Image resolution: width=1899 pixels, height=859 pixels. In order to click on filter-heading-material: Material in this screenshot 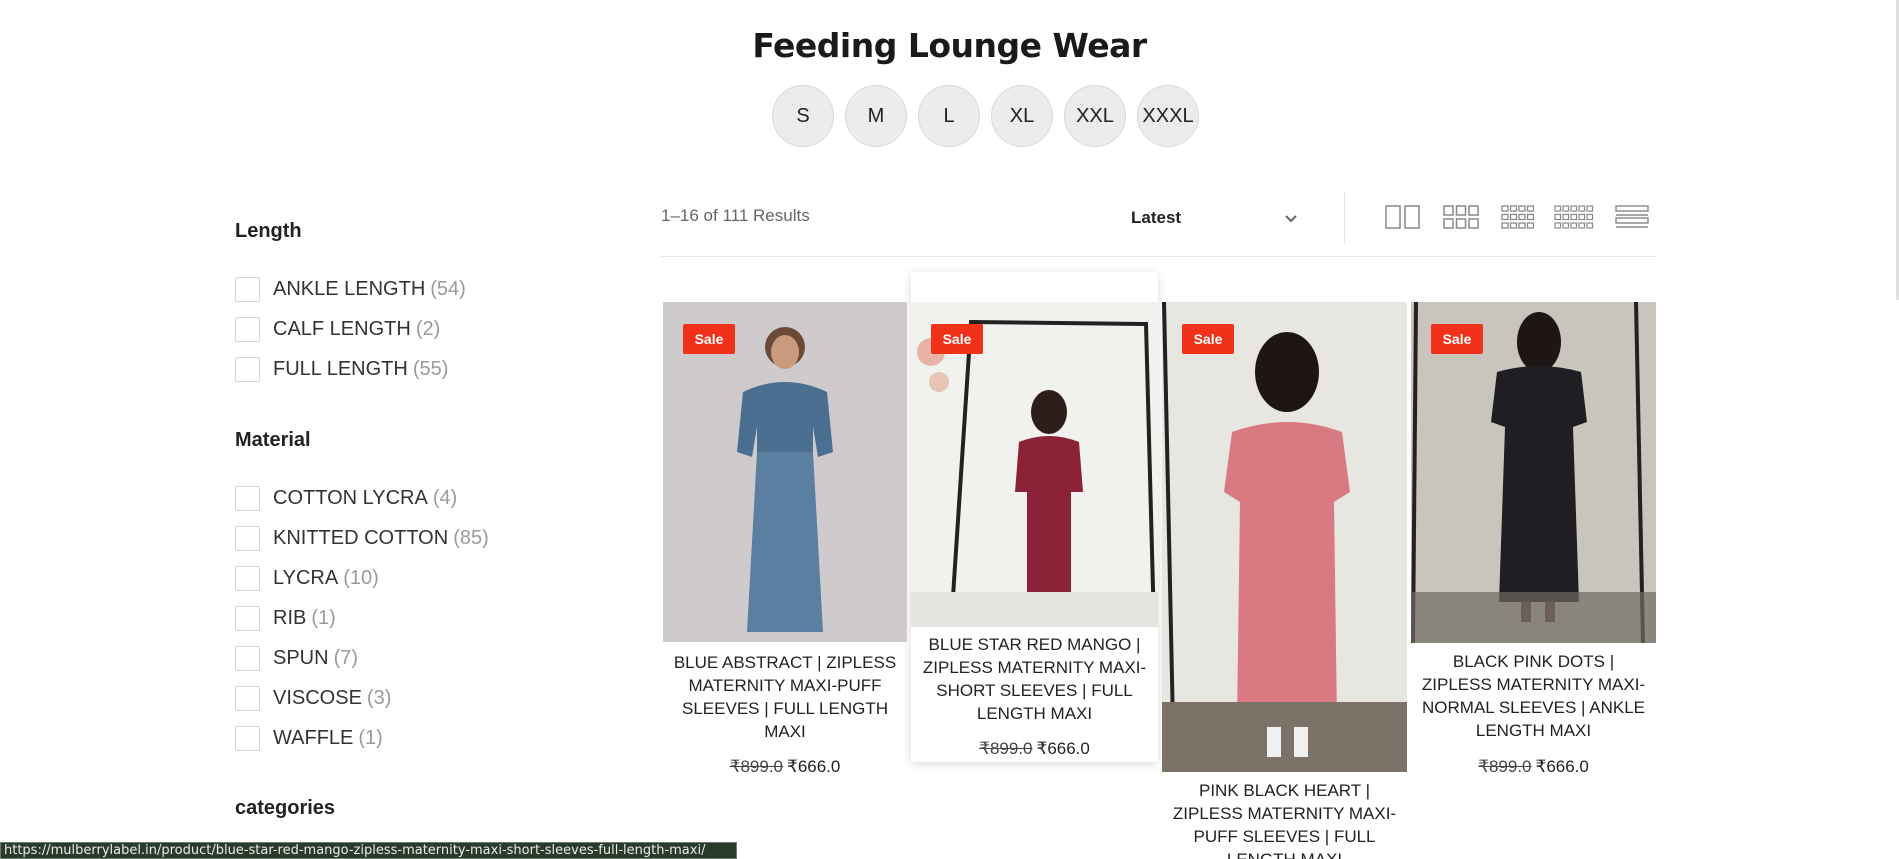, I will do `click(273, 440)`.